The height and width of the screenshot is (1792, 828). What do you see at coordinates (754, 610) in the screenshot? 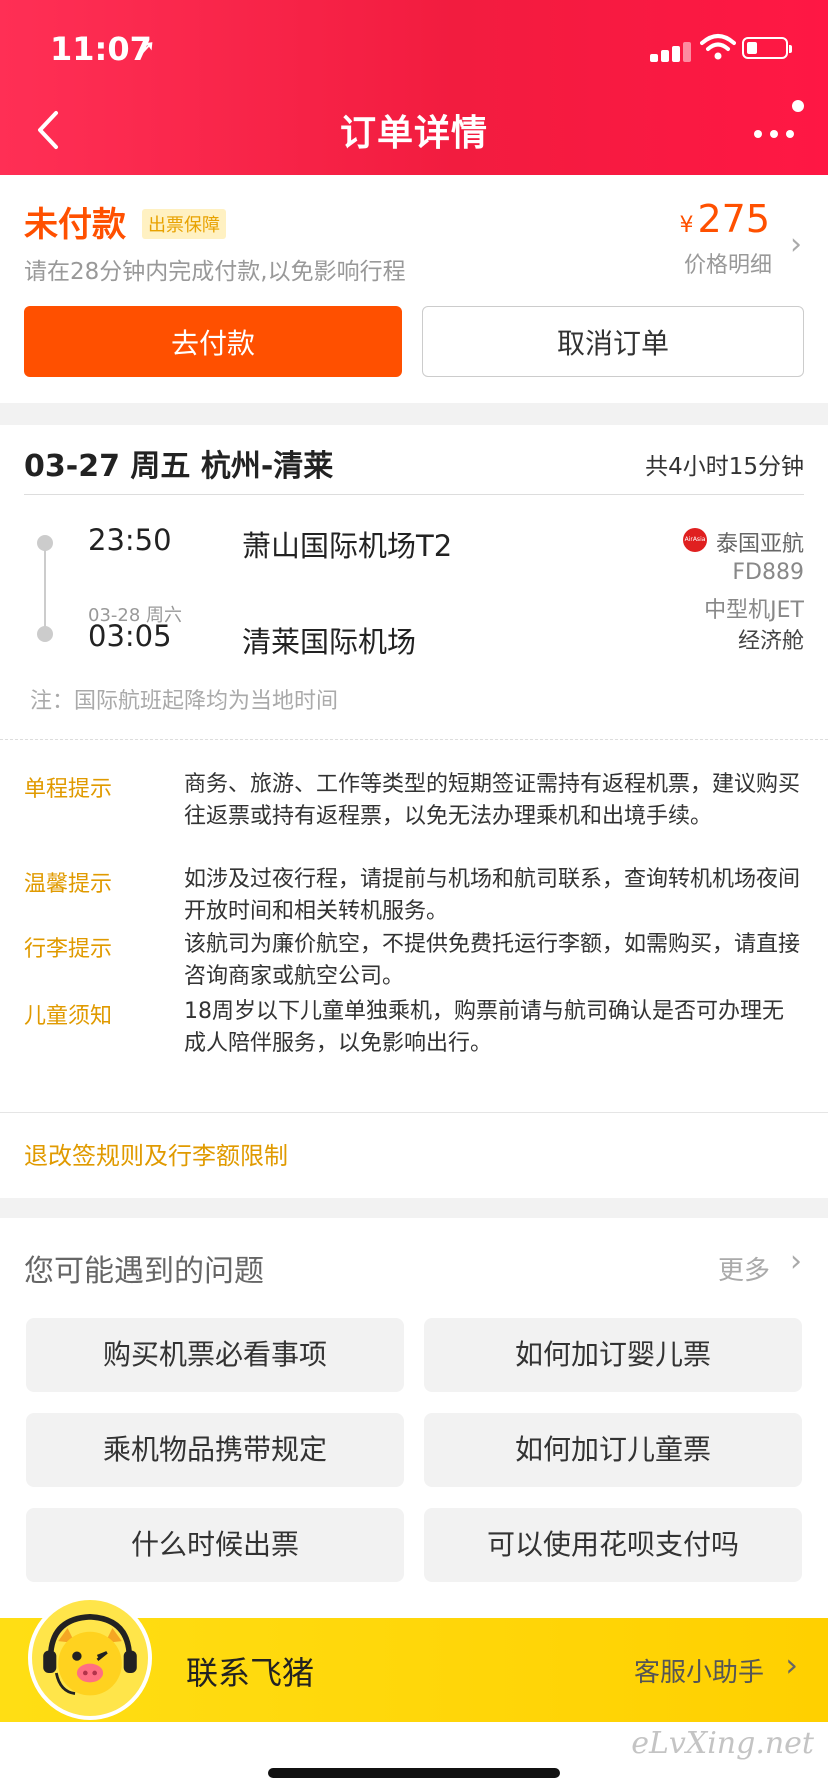
I see `aircraft-type: 中型机JET` at bounding box center [754, 610].